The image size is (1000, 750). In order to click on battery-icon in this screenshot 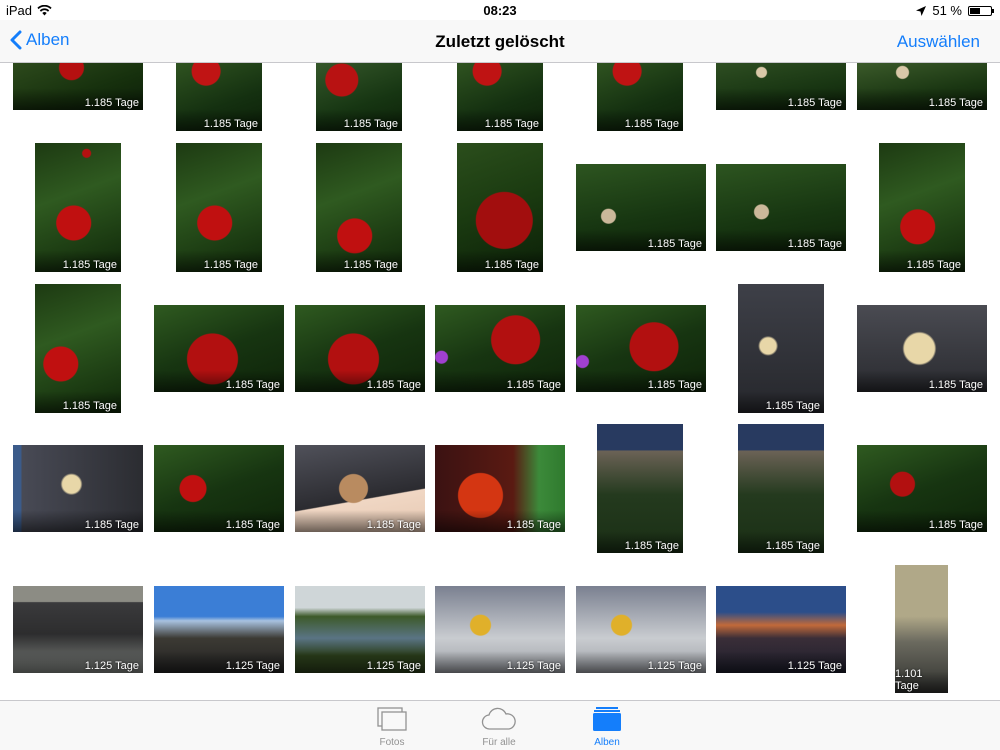, I will do `click(981, 10)`.